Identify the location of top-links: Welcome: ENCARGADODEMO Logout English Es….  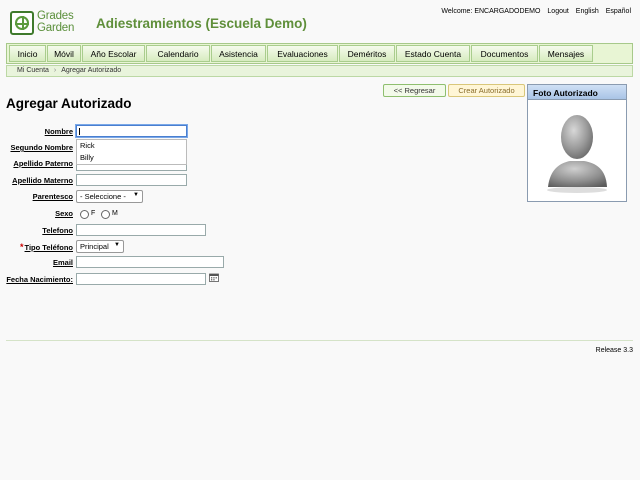
(533, 11).